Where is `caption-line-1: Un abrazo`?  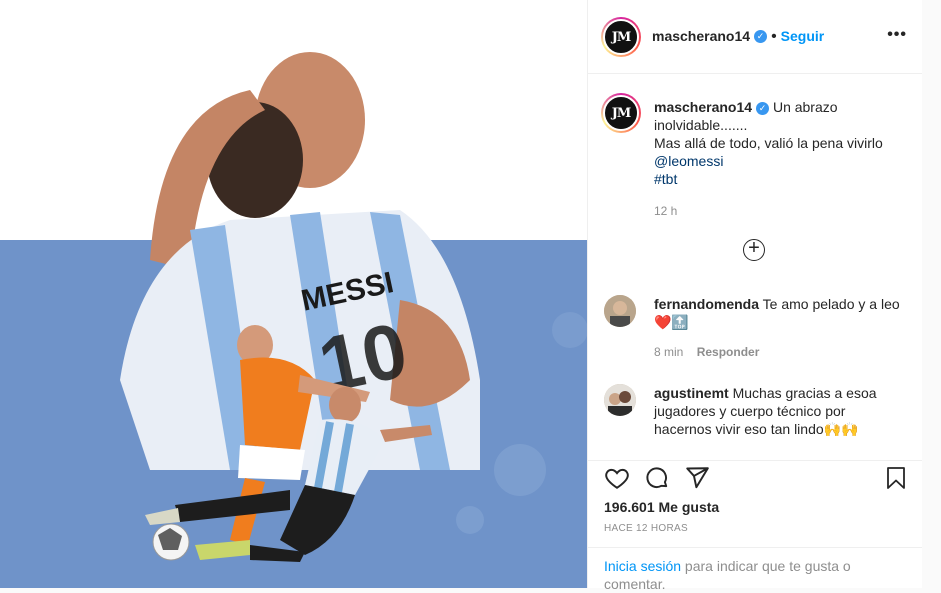 caption-line-1: Un abrazo is located at coordinates (805, 107).